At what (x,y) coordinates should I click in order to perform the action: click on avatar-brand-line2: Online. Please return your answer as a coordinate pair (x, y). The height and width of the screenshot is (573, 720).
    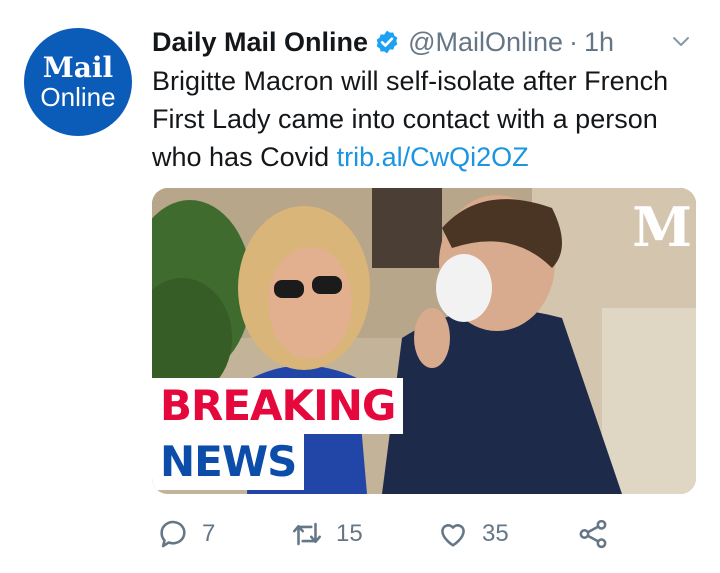
    Looking at the image, I should click on (78, 97).